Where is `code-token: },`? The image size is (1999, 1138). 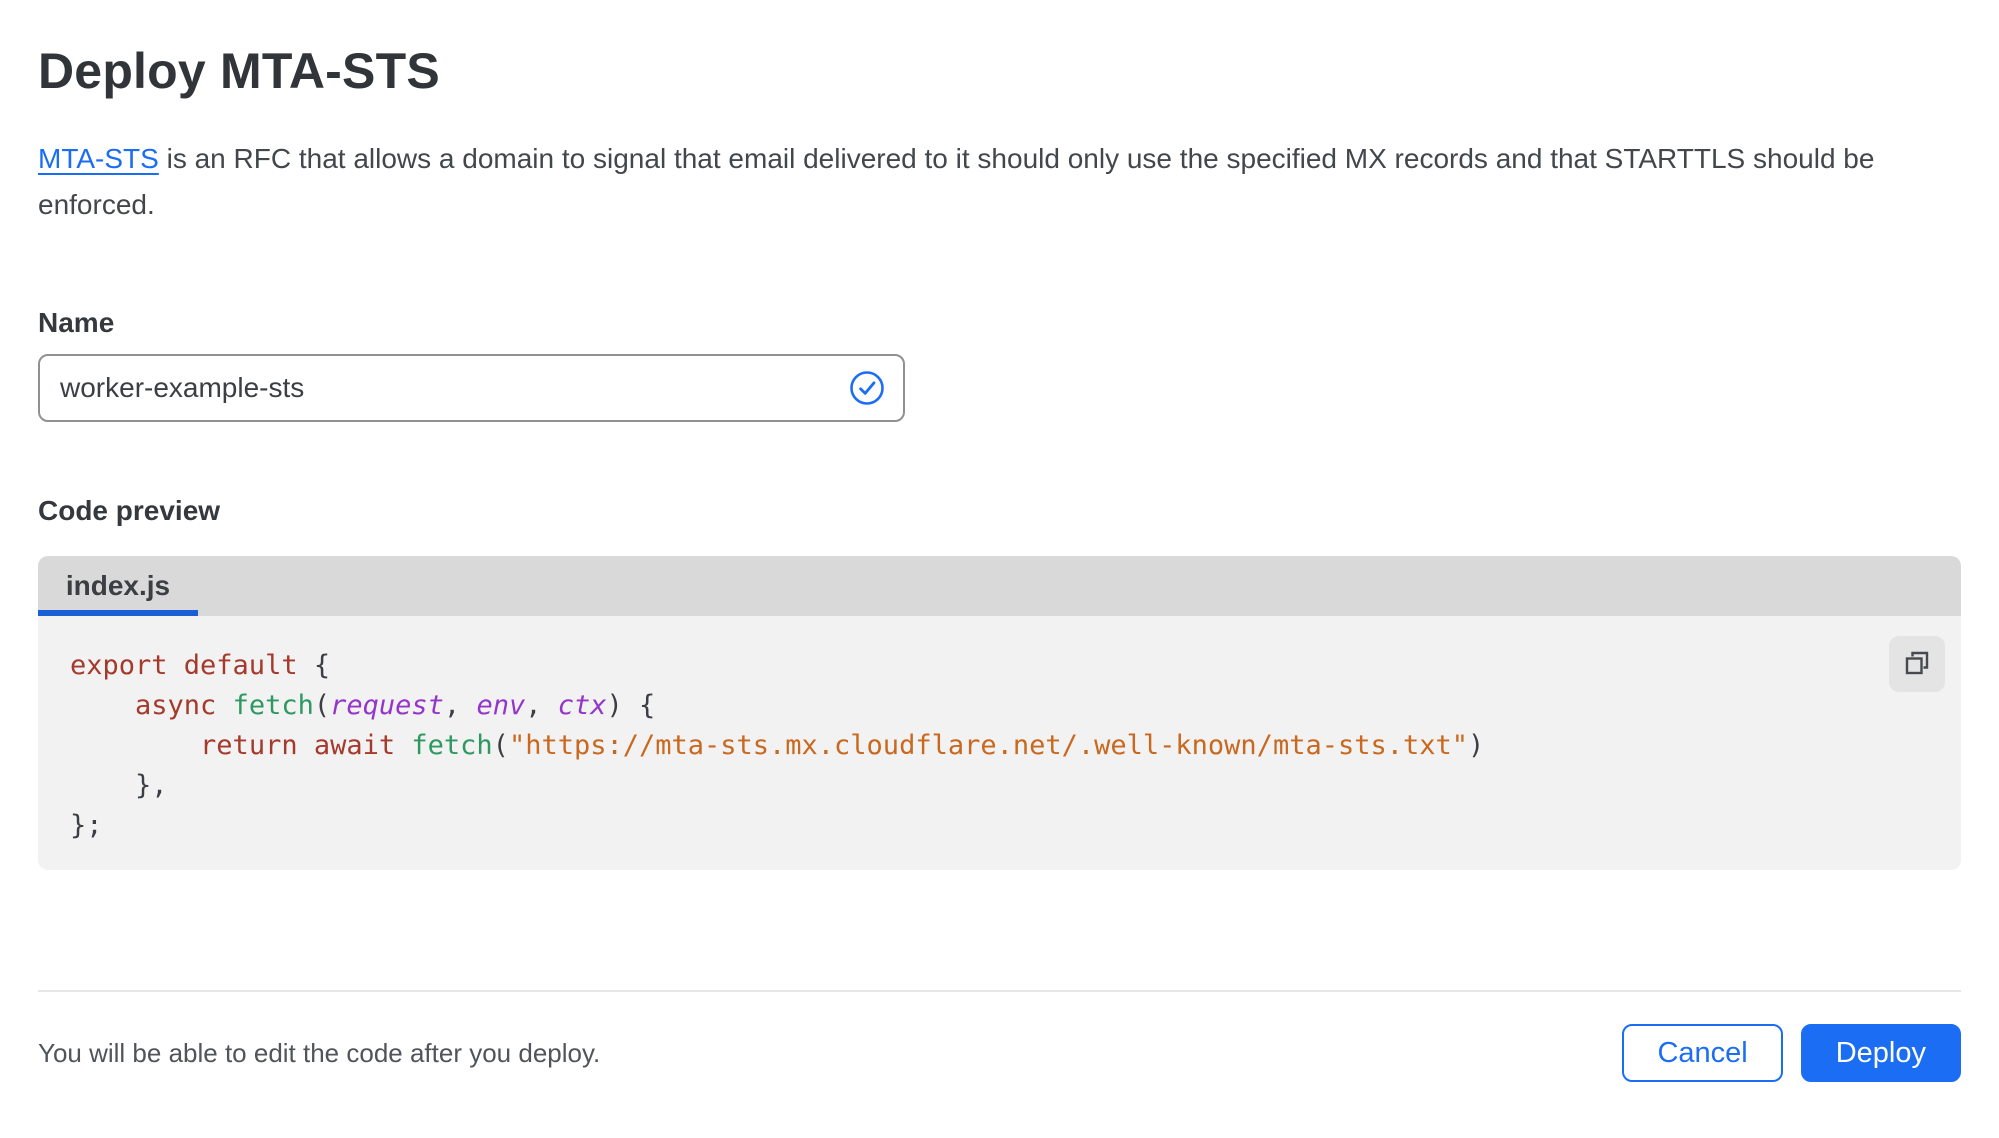 code-token: }, is located at coordinates (119, 785).